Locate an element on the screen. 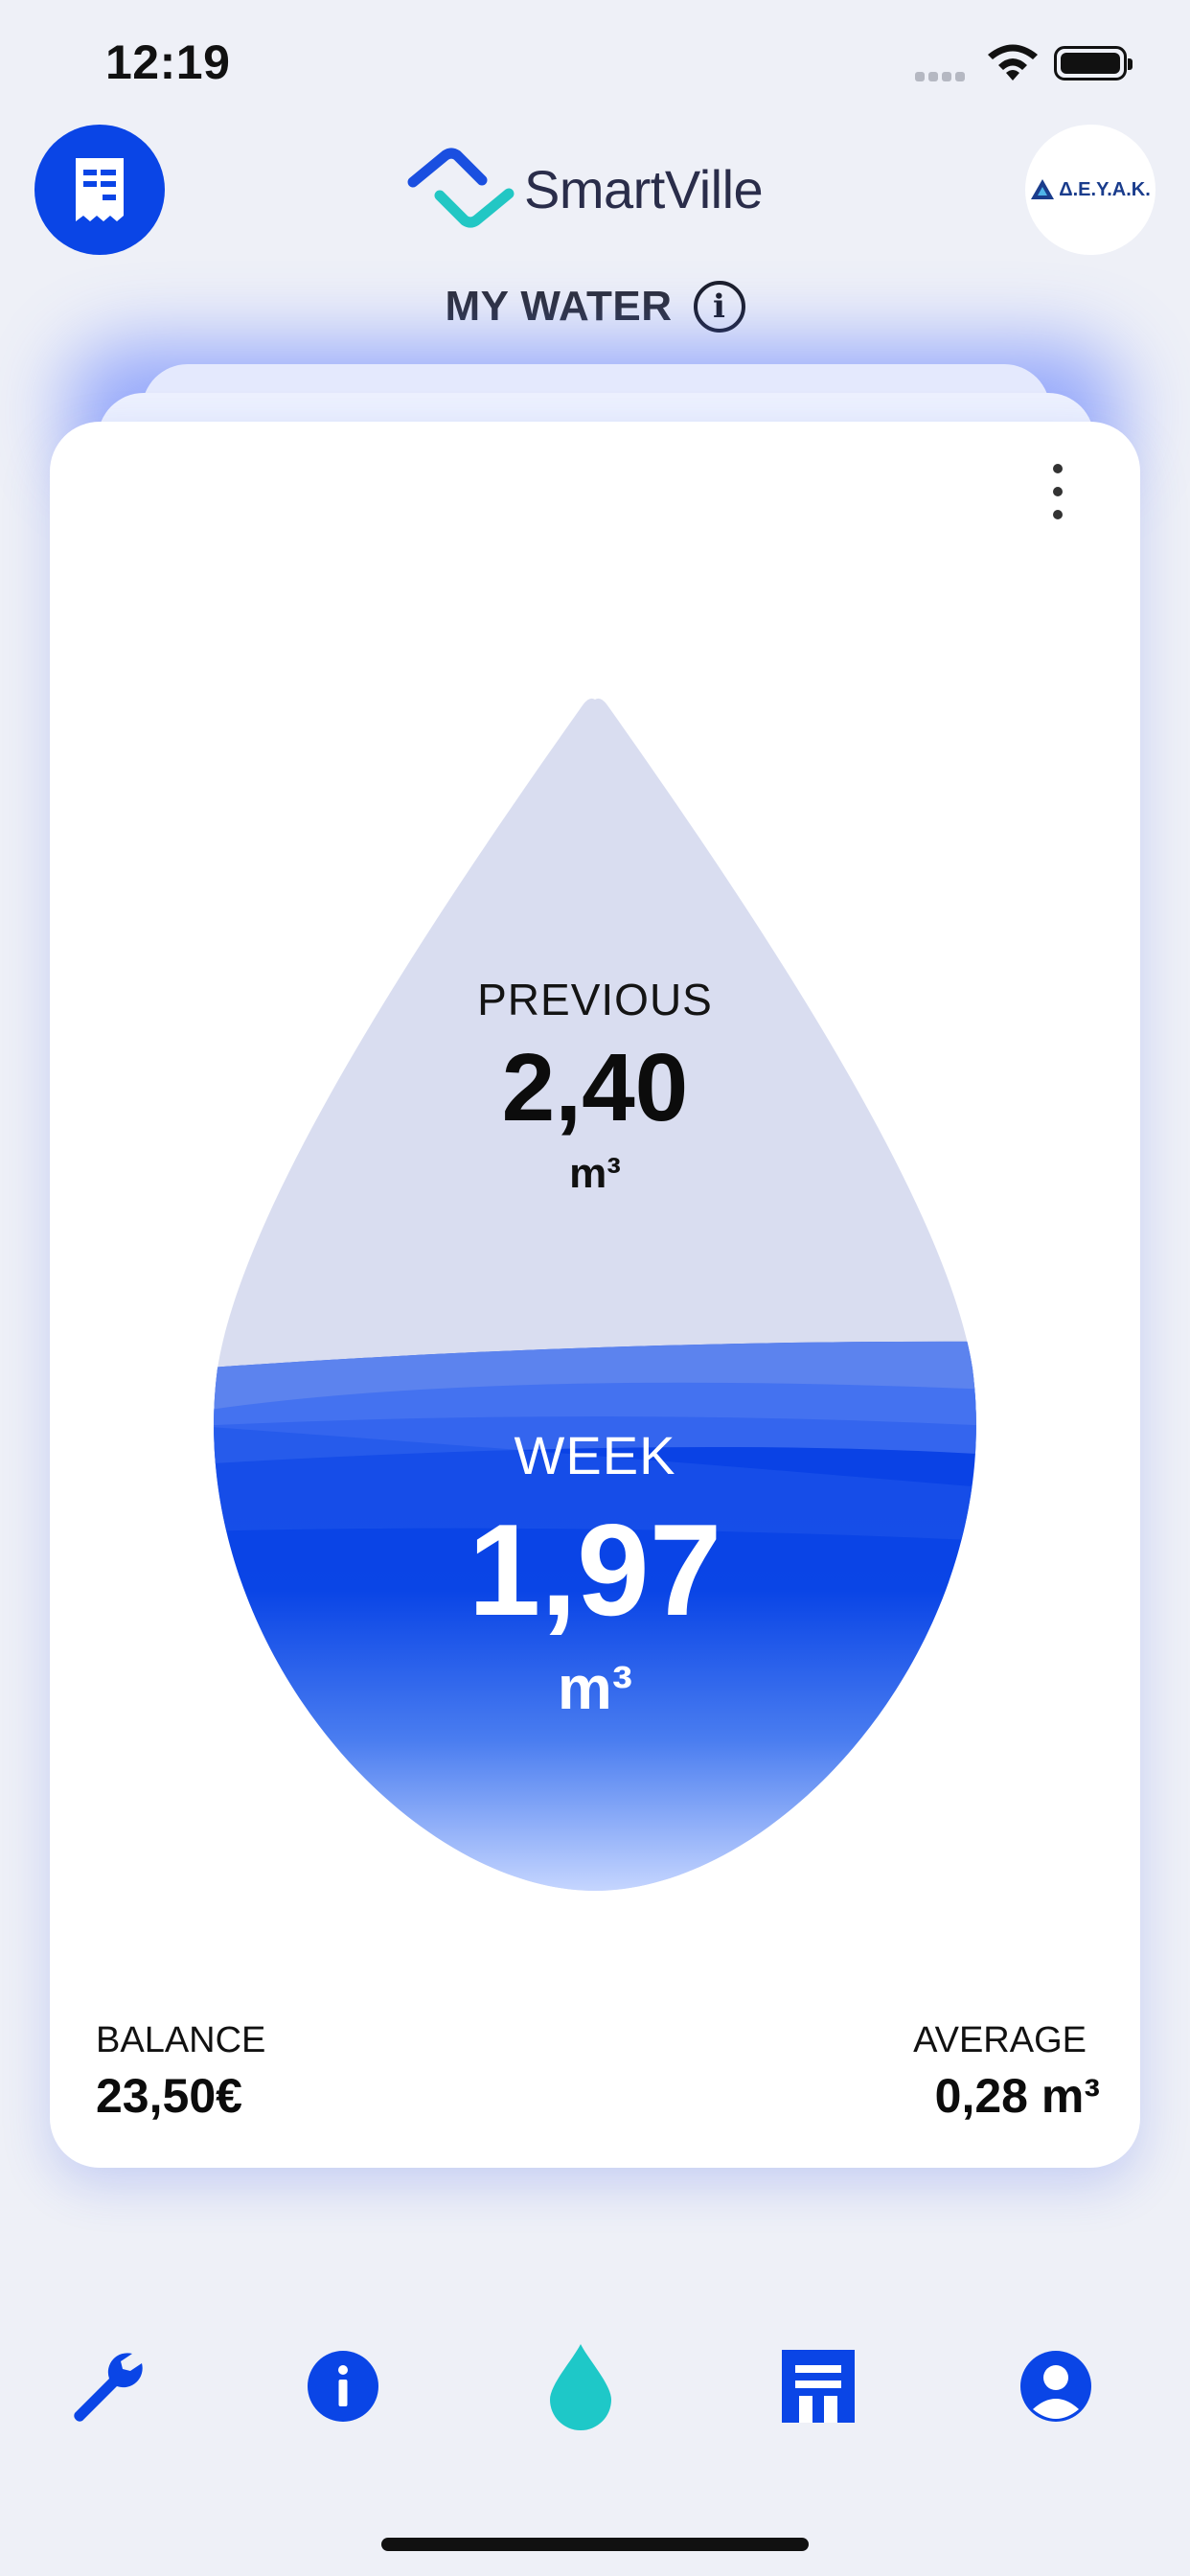 The image size is (1190, 2576). receipt-icon is located at coordinates (100, 189).